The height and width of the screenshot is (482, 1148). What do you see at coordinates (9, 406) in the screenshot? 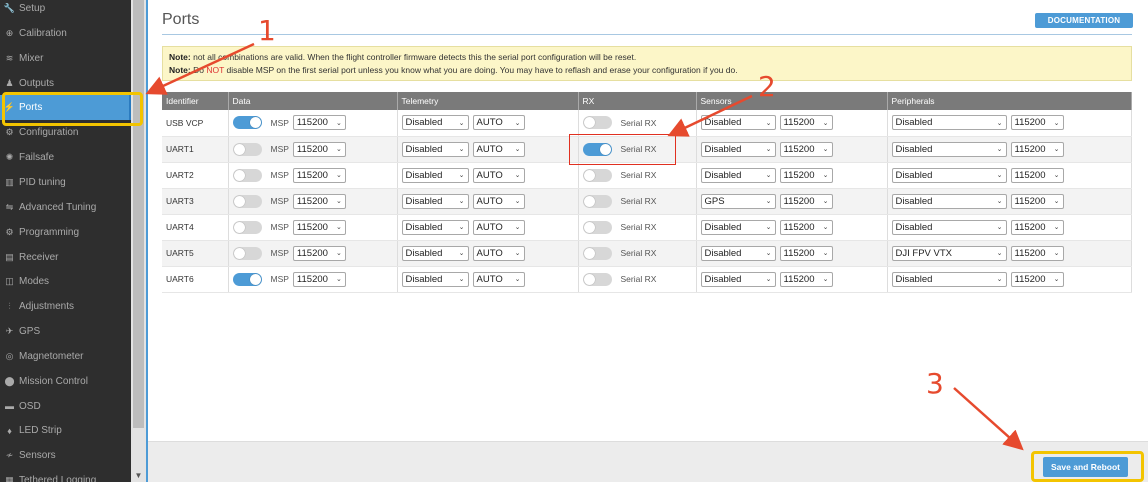
I see `osd-icon: ▬` at bounding box center [9, 406].